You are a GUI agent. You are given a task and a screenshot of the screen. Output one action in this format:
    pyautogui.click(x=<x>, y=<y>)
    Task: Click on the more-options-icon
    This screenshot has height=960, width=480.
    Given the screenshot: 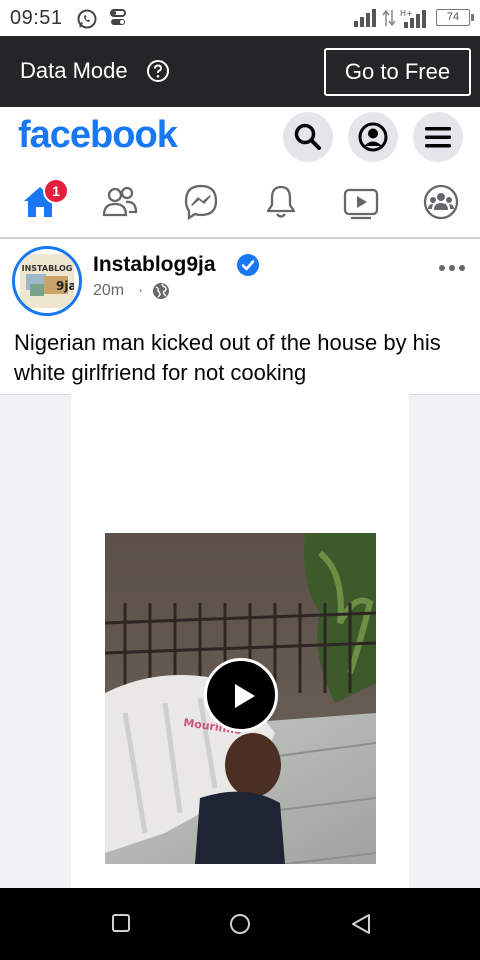 What is the action you would take?
    pyautogui.click(x=452, y=268)
    